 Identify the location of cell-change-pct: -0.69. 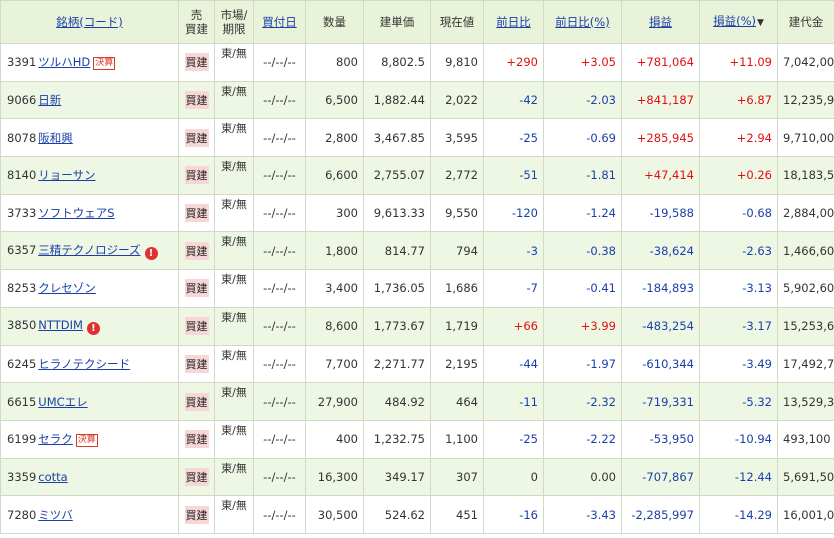
(582, 138).